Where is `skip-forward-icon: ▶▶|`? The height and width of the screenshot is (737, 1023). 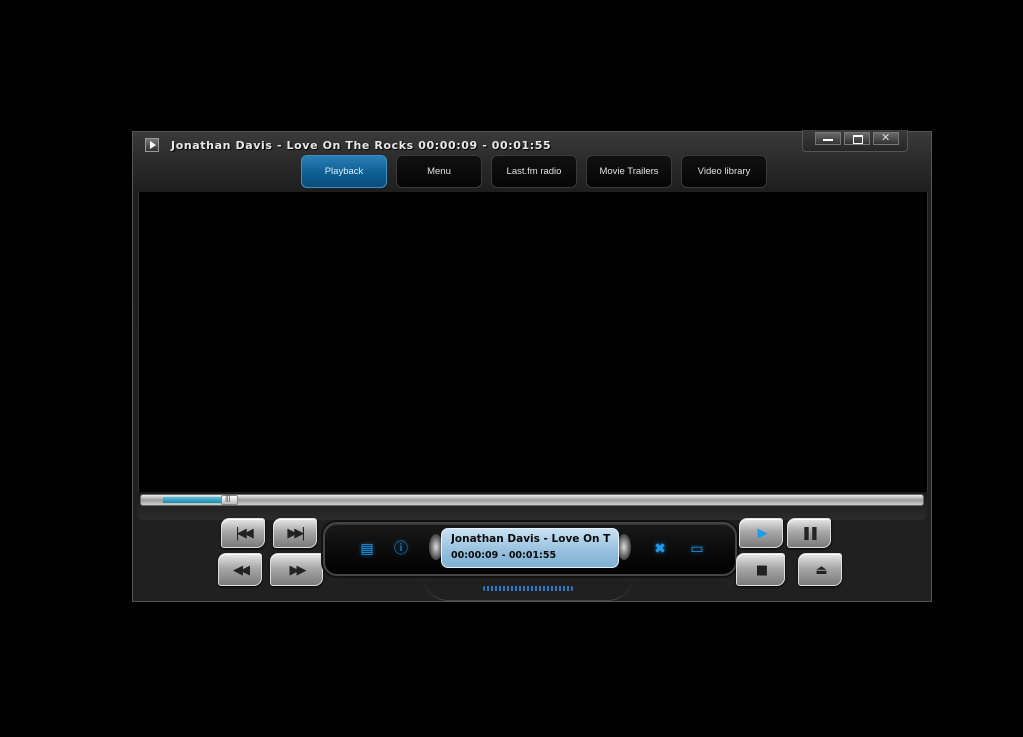 skip-forward-icon: ▶▶| is located at coordinates (296, 533).